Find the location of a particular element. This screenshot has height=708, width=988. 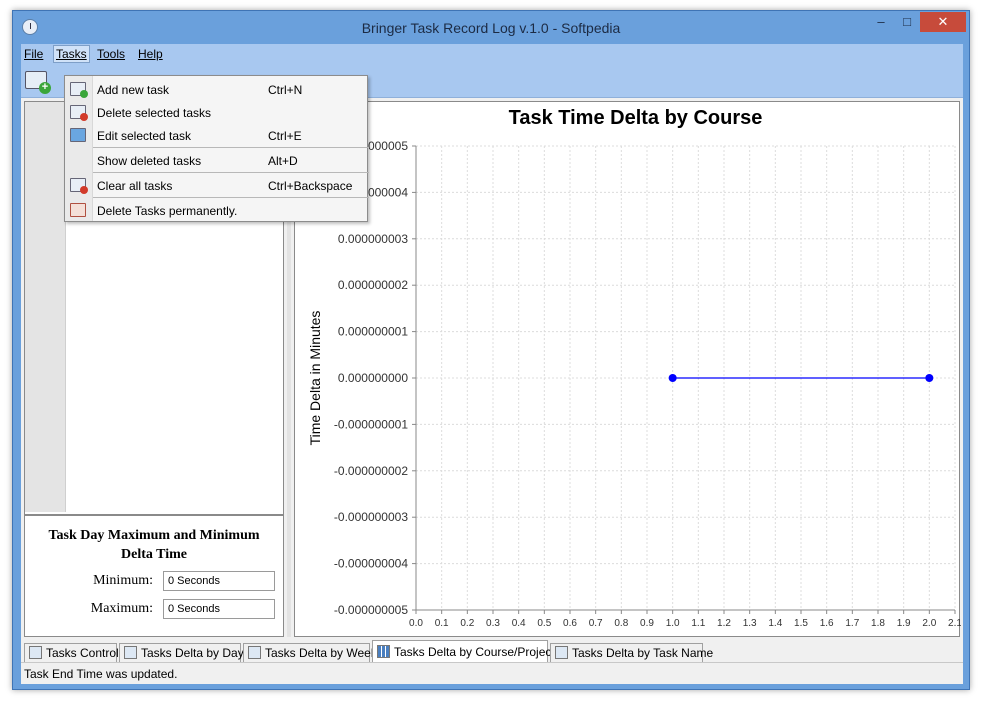

maximum-label: Maximum: is located at coordinates (121, 608).